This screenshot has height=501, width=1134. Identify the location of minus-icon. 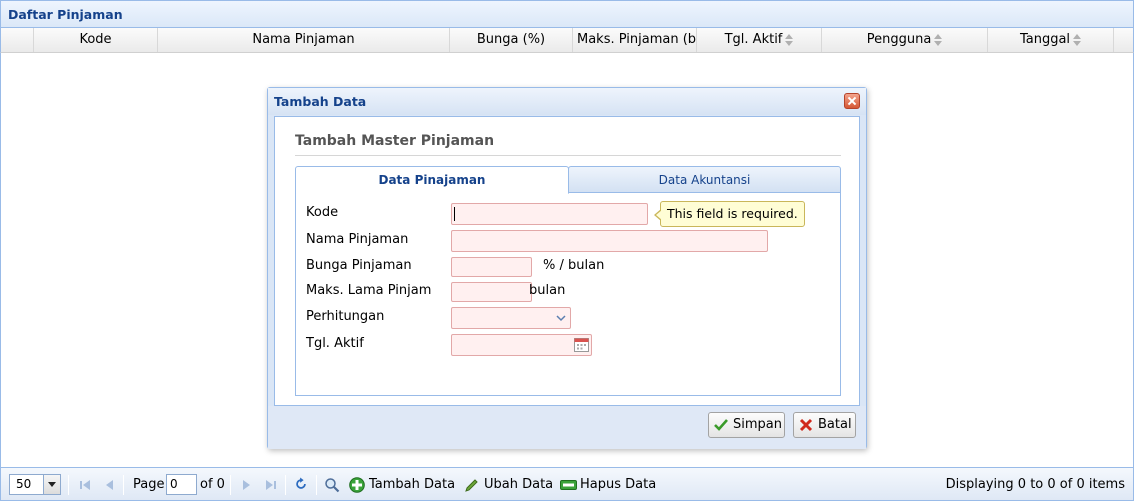
(568, 485).